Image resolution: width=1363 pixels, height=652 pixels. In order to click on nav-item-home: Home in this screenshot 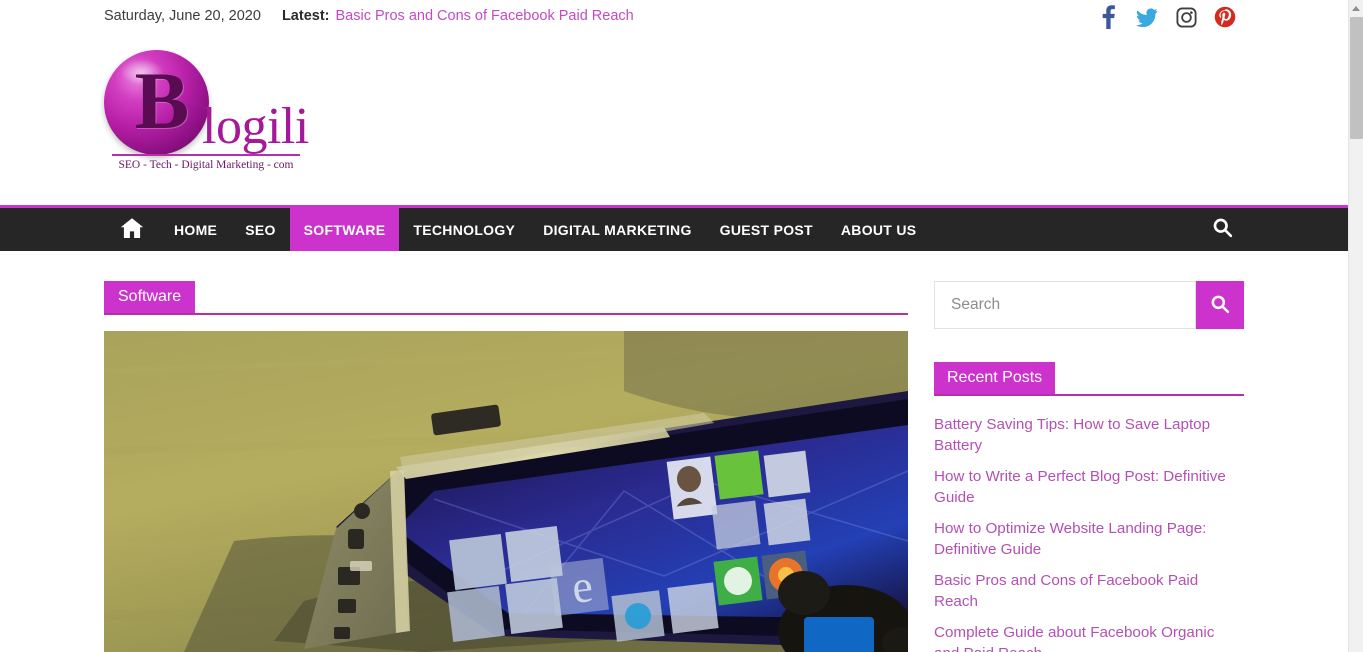, I will do `click(195, 229)`.